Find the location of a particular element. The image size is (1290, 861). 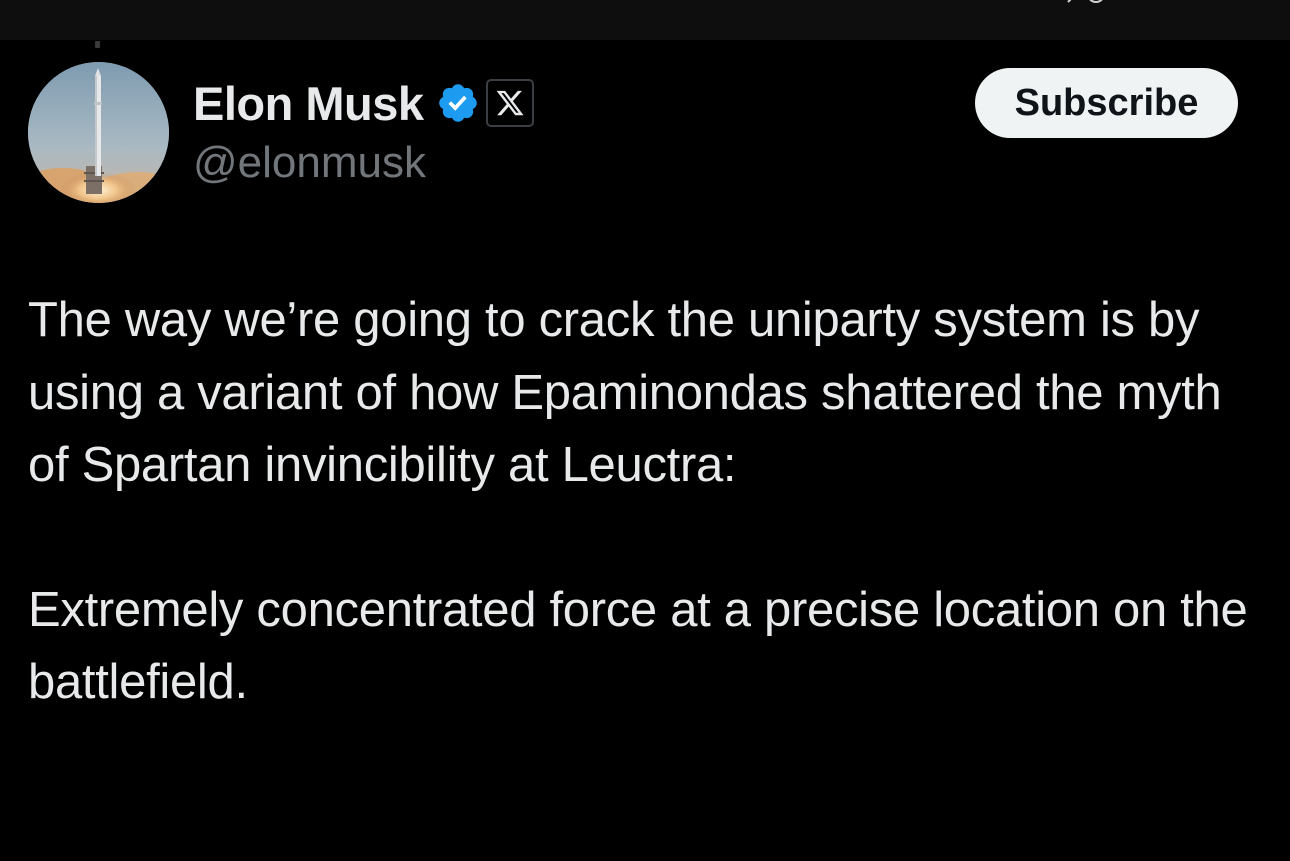

author-name-row: Elon Musk is located at coordinates (363, 103).